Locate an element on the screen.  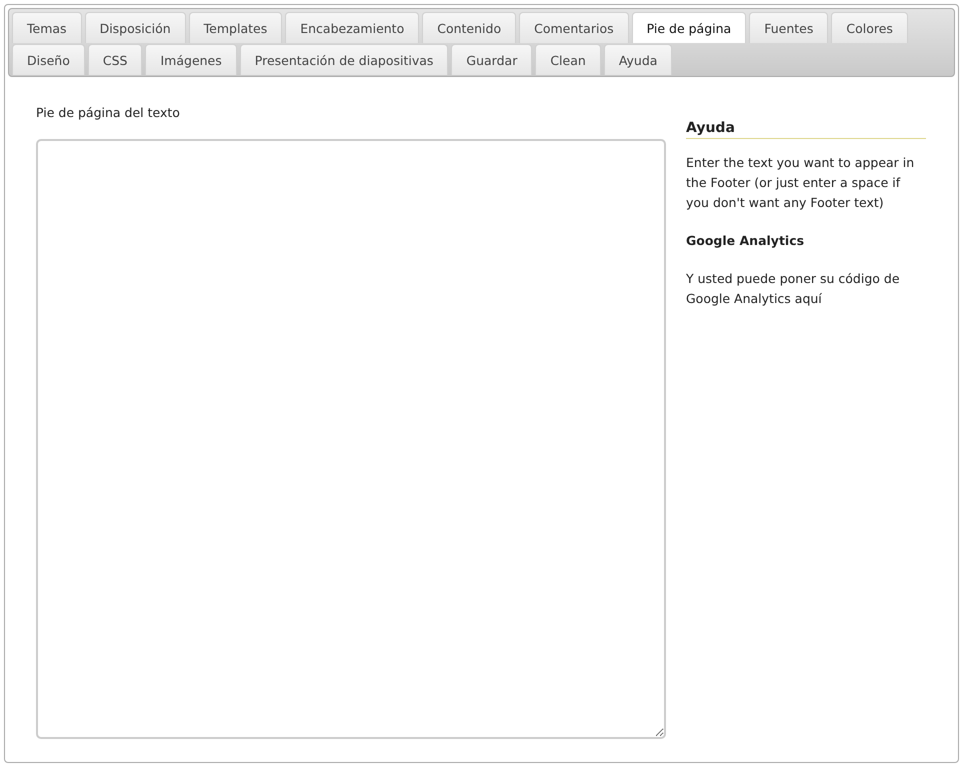
tab: Presentación de diapositivas is located at coordinates (344, 59).